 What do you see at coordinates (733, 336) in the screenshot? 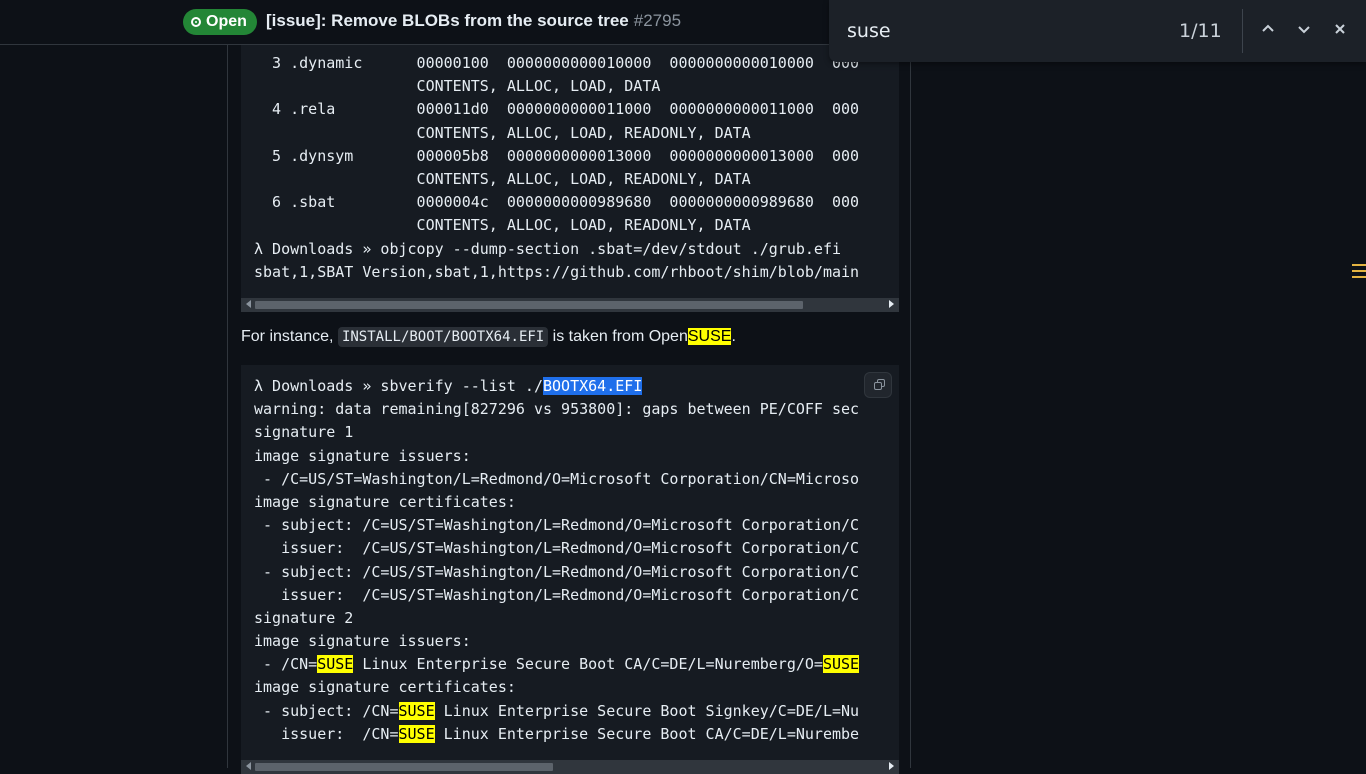
I see `paragraph-text: .` at bounding box center [733, 336].